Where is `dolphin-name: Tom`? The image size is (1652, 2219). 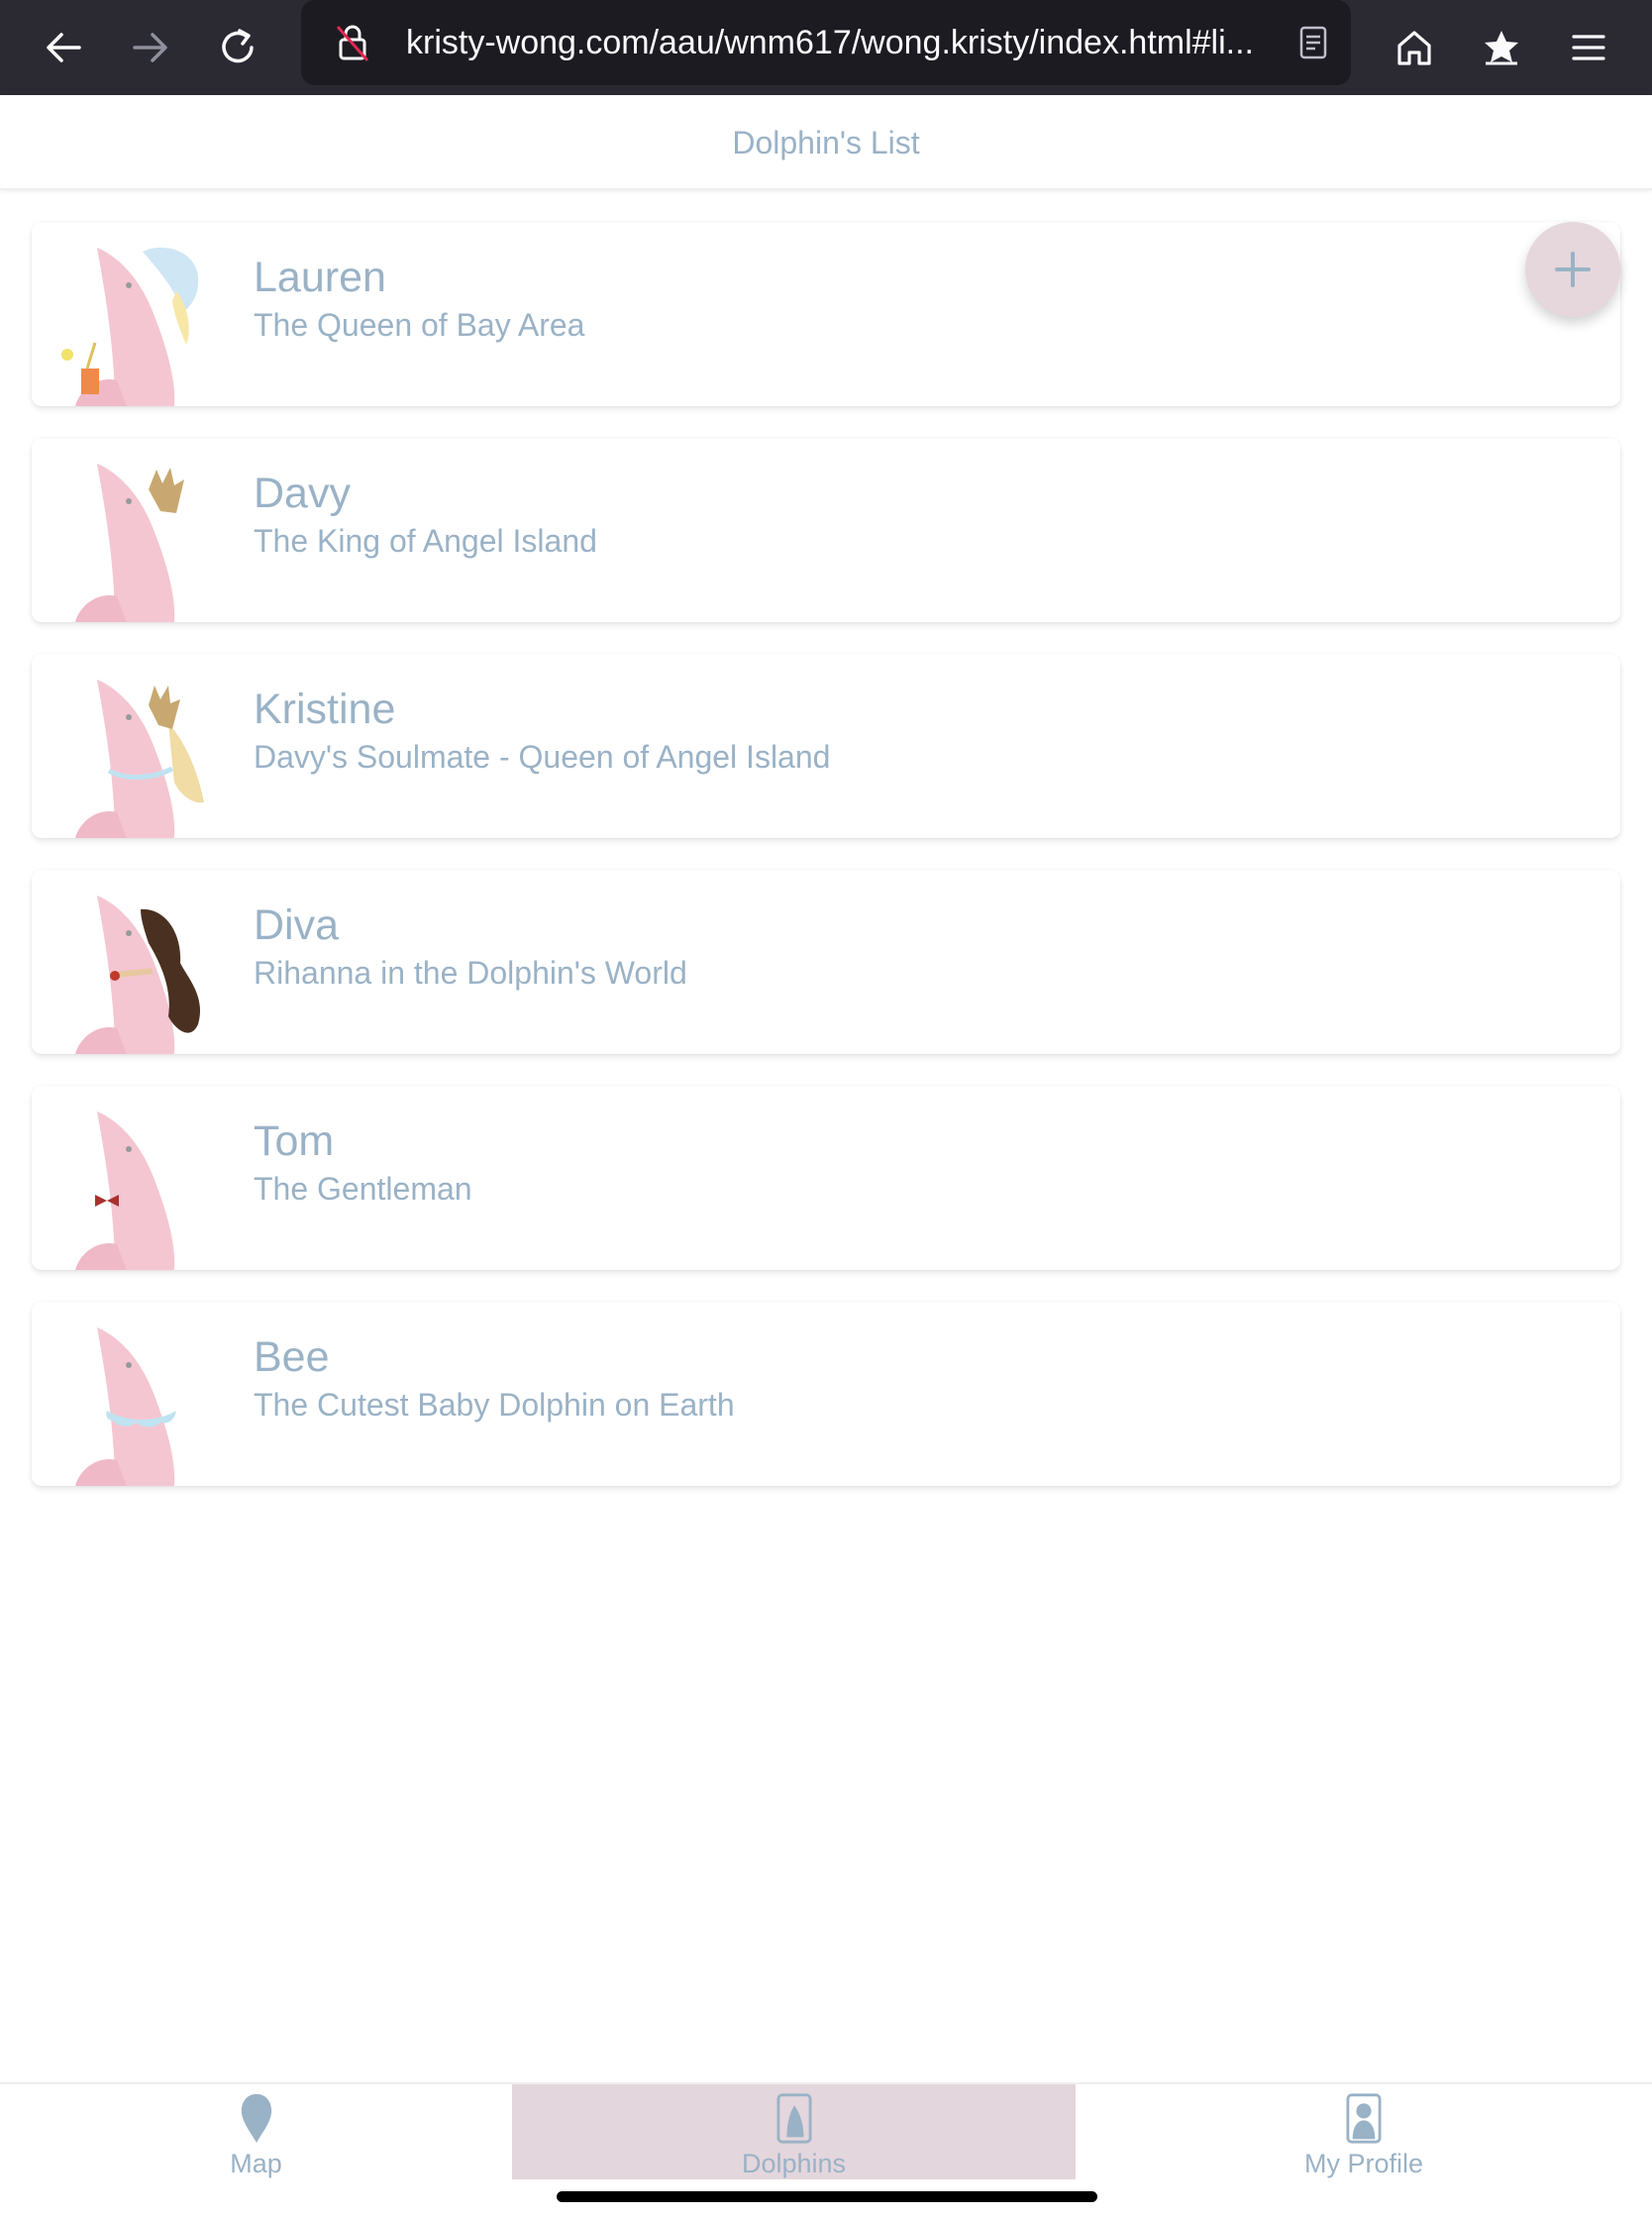 dolphin-name: Tom is located at coordinates (294, 1141).